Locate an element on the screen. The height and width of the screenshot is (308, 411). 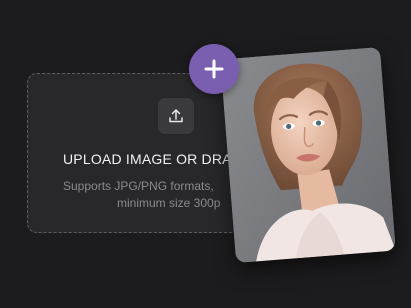
upload-title: UPLOAD IMAGE OR DRA is located at coordinates (147, 159).